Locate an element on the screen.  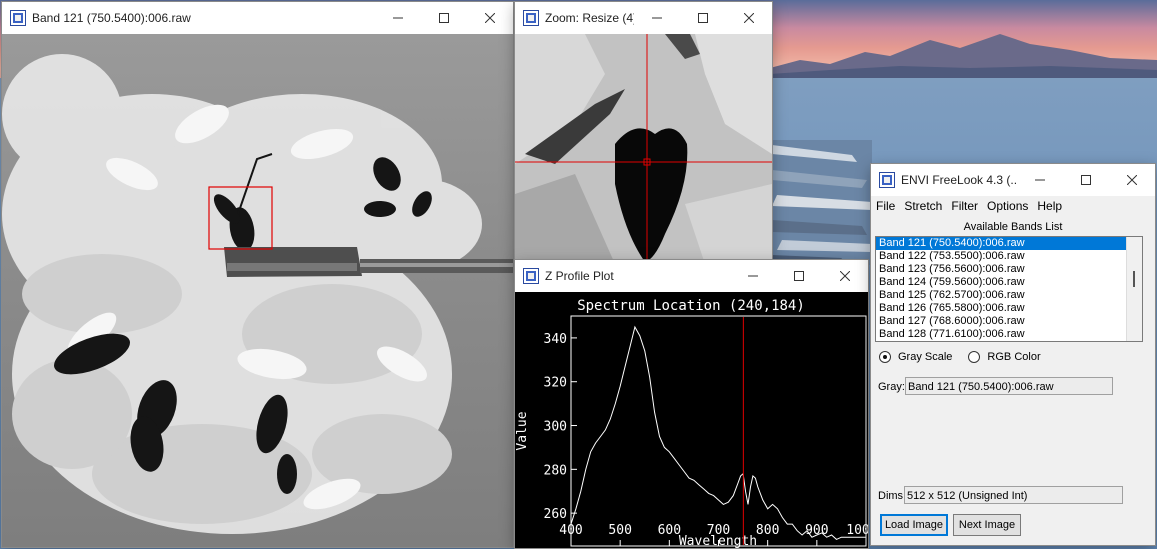
zoomed-image is located at coordinates (643, 149).